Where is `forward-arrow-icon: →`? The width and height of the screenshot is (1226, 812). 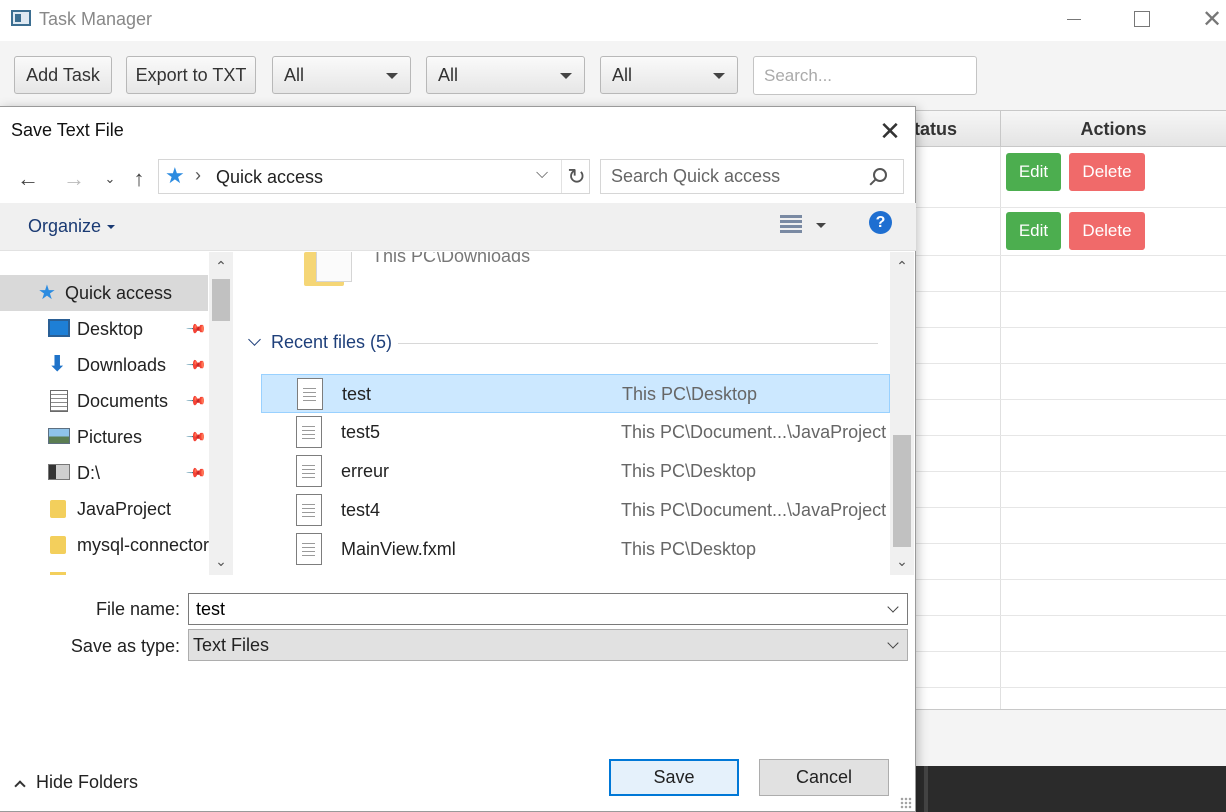
forward-arrow-icon: → is located at coordinates (74, 179).